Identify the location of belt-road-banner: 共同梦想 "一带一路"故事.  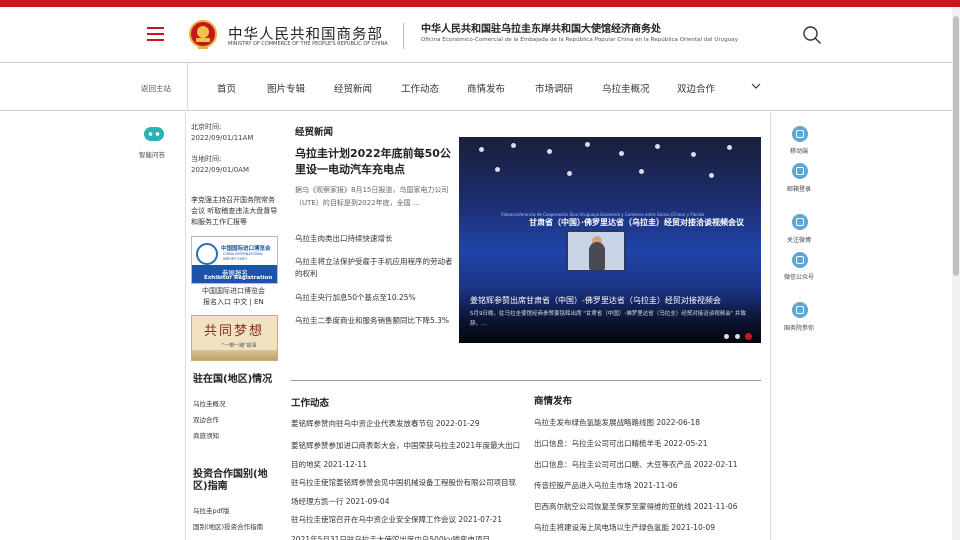
(234, 338).